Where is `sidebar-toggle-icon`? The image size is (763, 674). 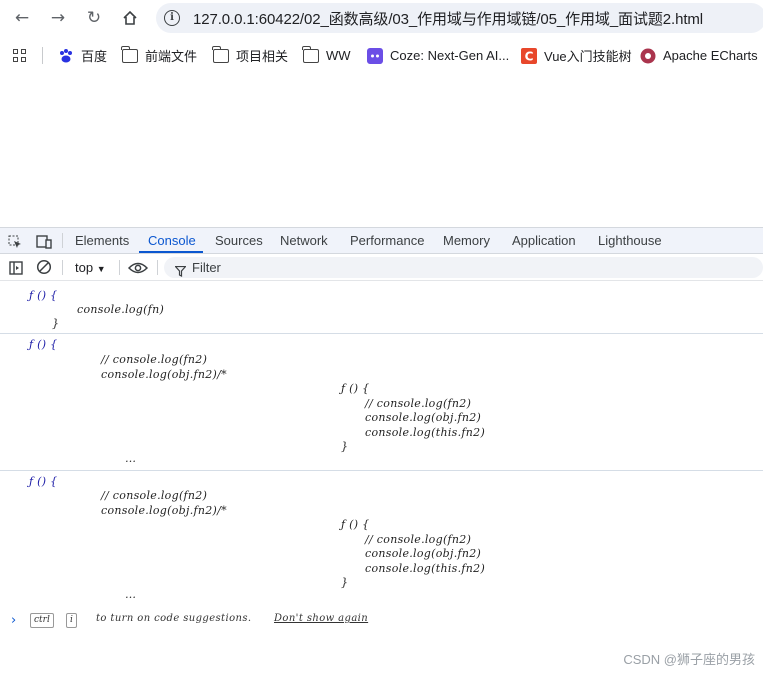 sidebar-toggle-icon is located at coordinates (16, 267).